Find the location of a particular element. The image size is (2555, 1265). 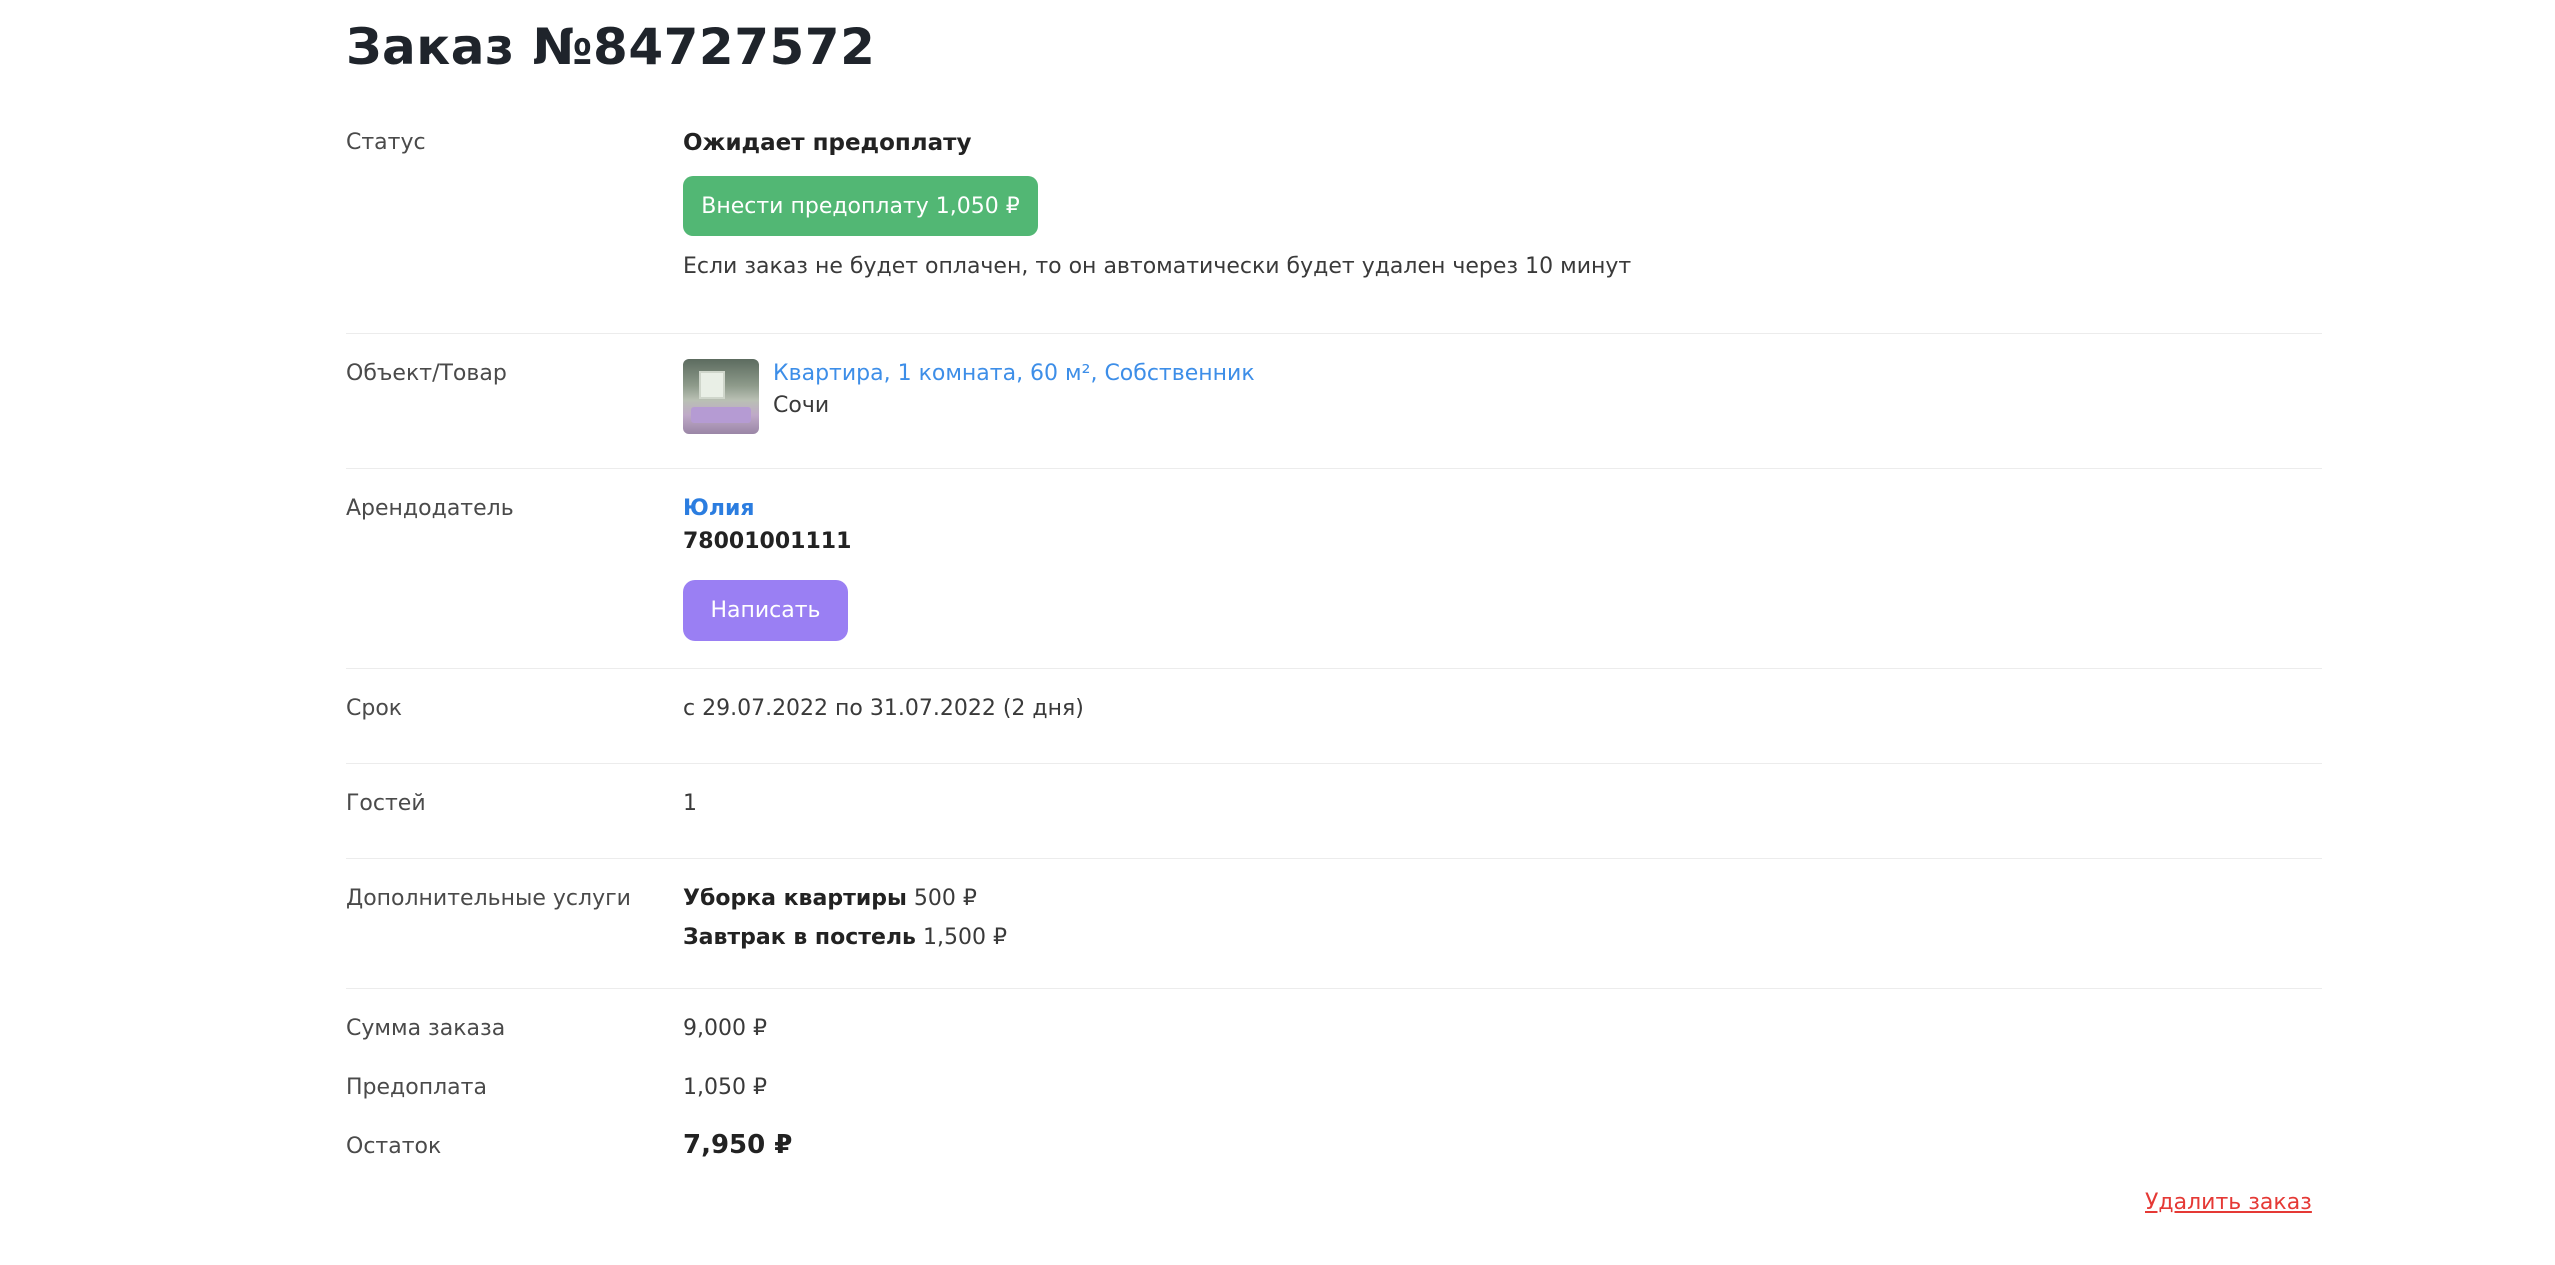

prepay-value: 1,050 ₽ is located at coordinates (725, 1087).